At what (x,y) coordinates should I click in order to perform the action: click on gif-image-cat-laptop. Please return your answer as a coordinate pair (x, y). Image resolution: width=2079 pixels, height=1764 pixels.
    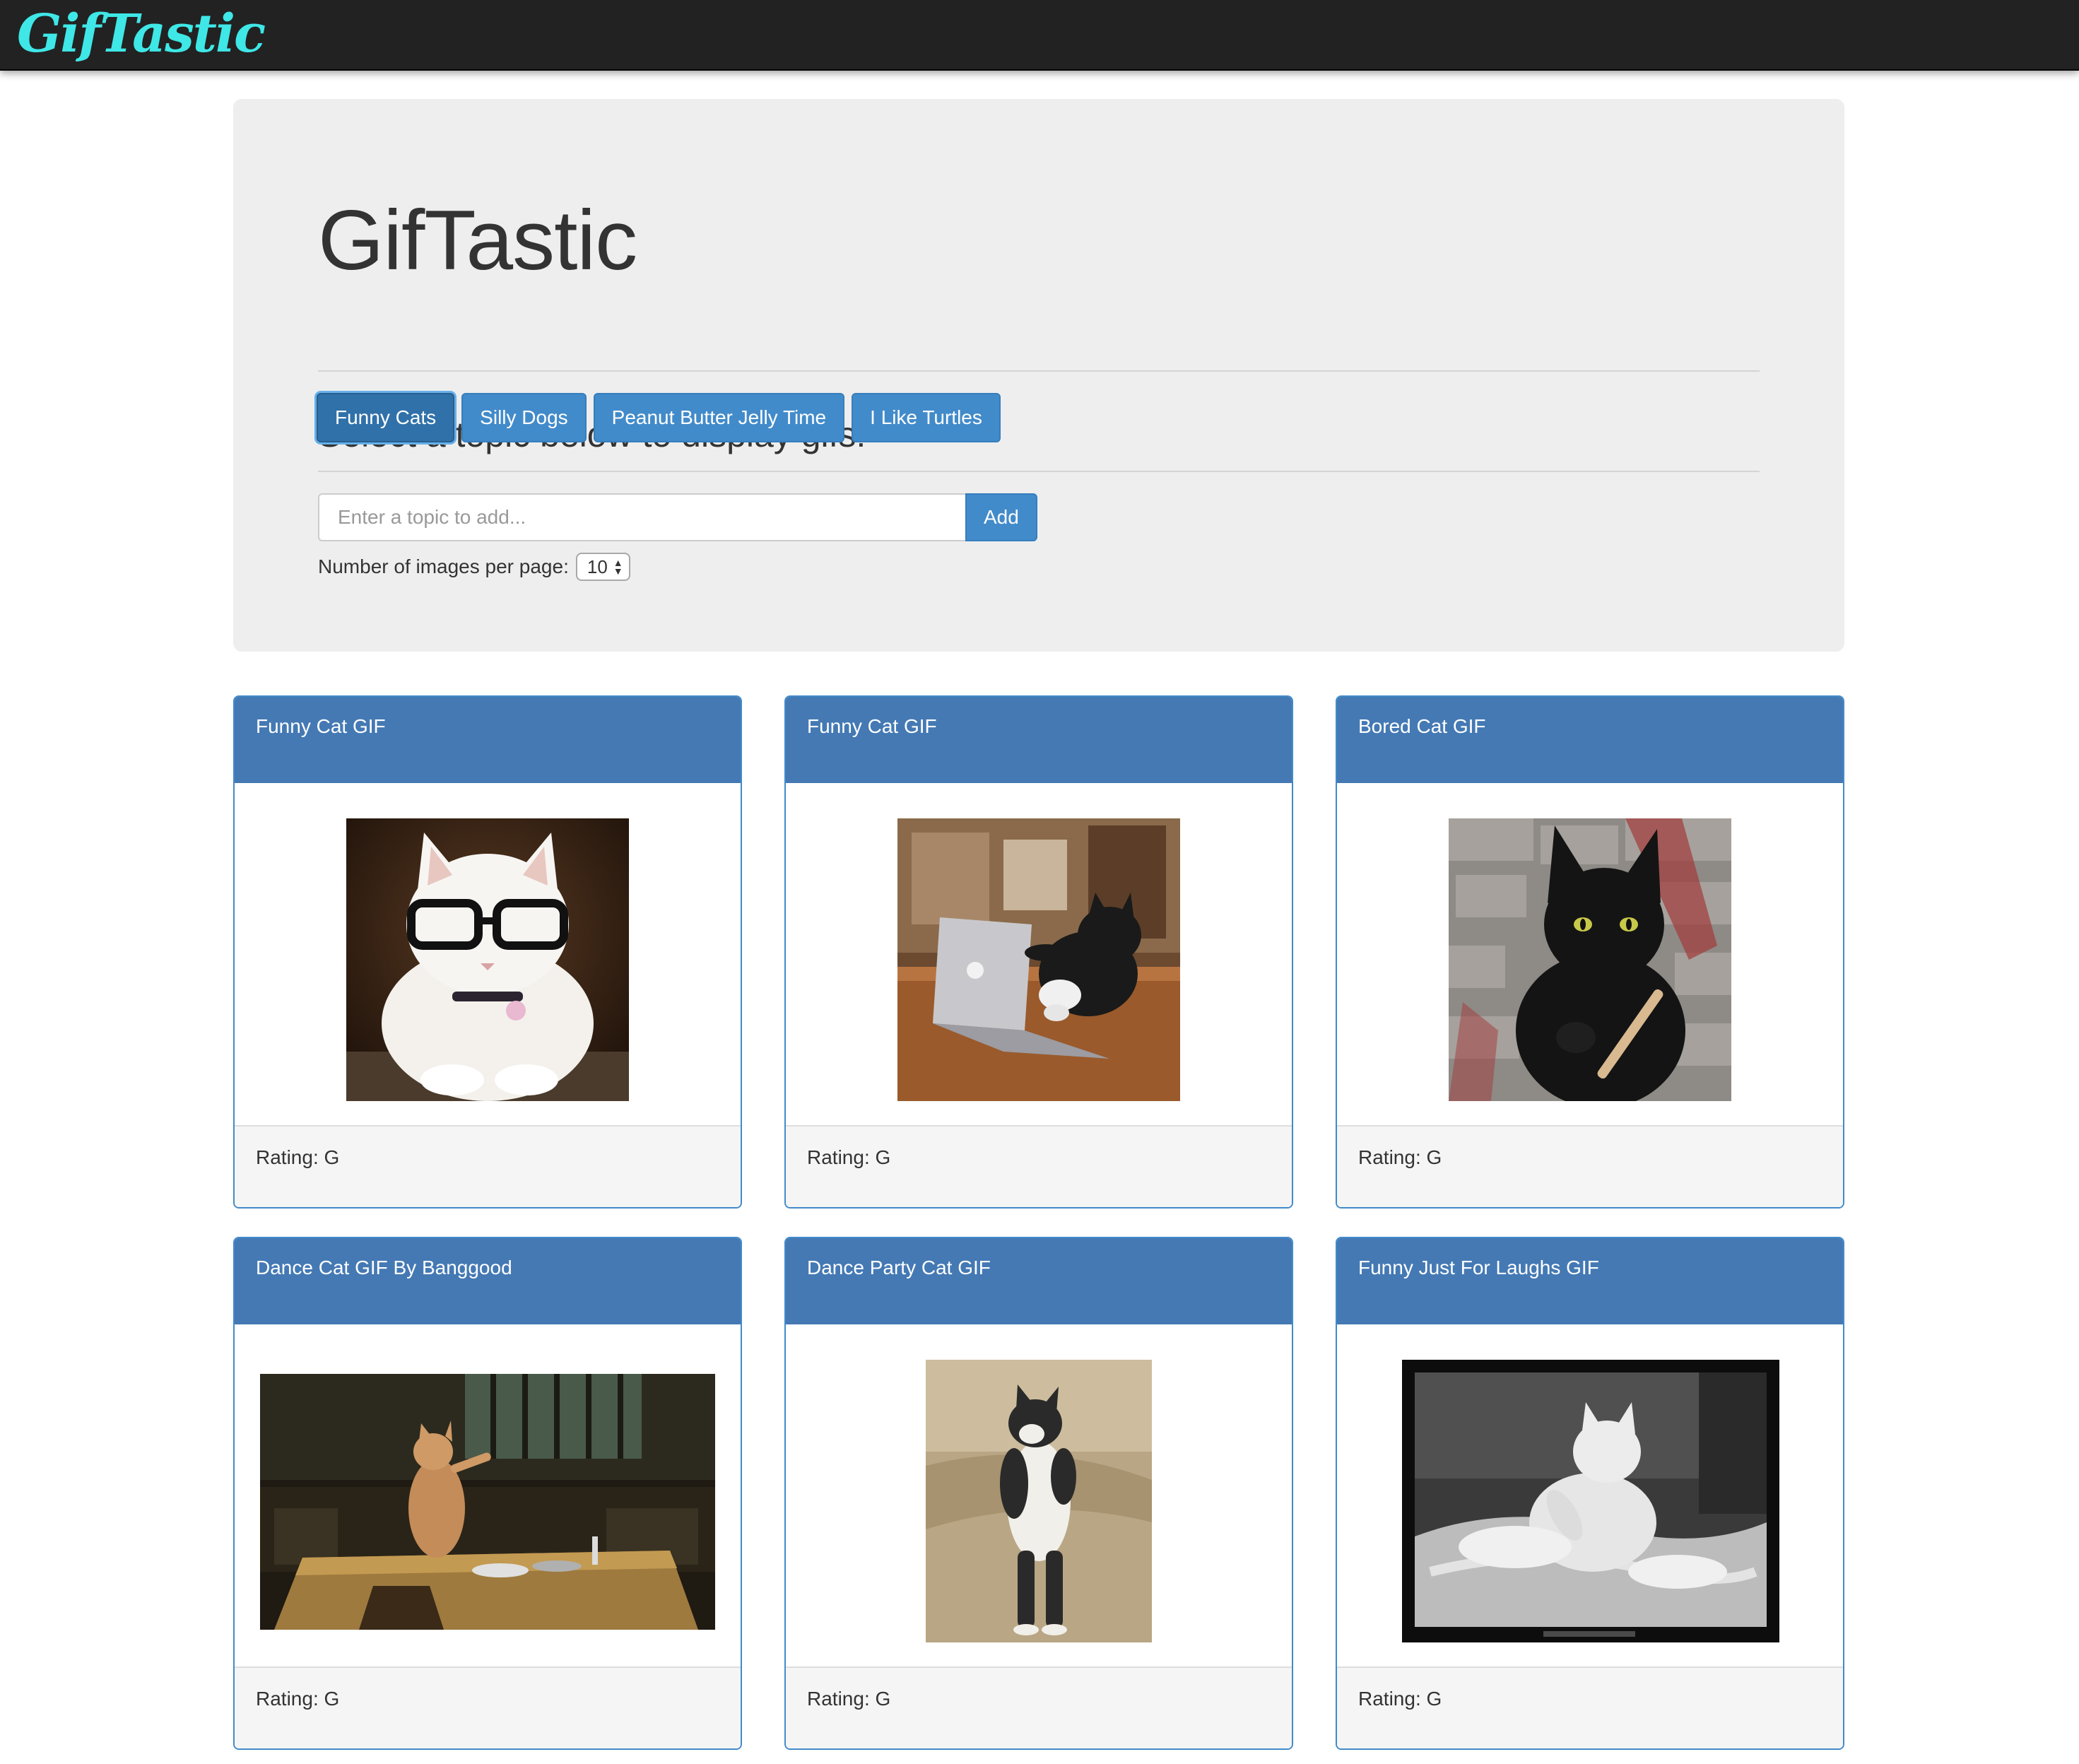
    Looking at the image, I should click on (1038, 960).